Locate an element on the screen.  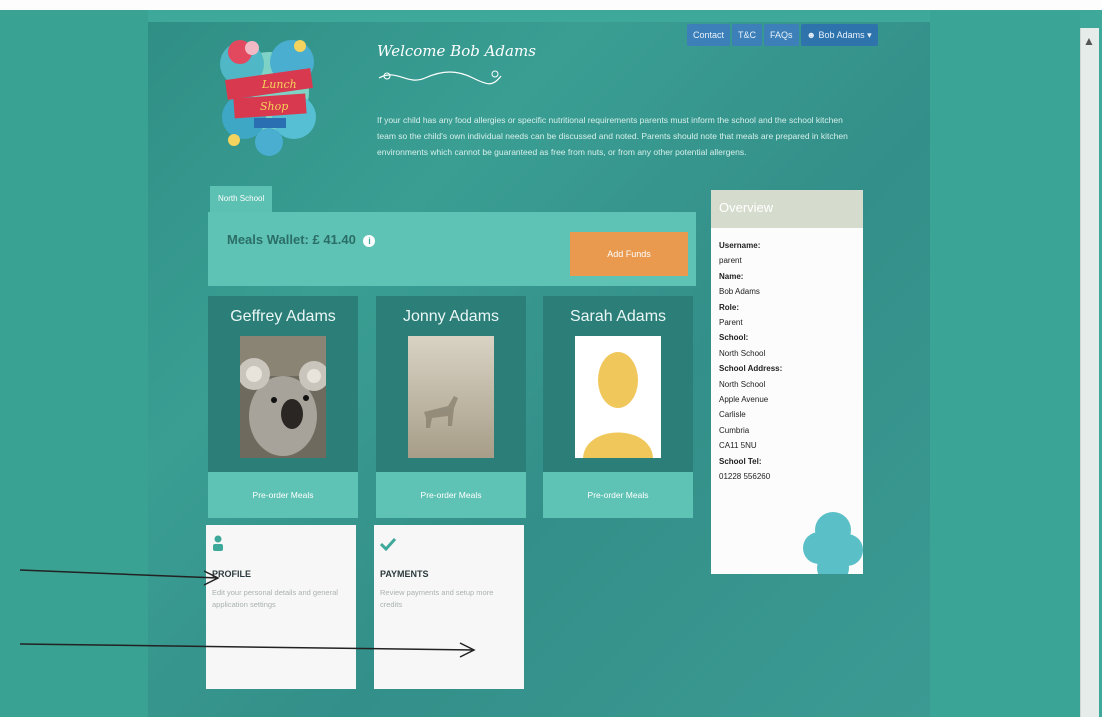
arrow-to-profile is located at coordinates (119, 577).